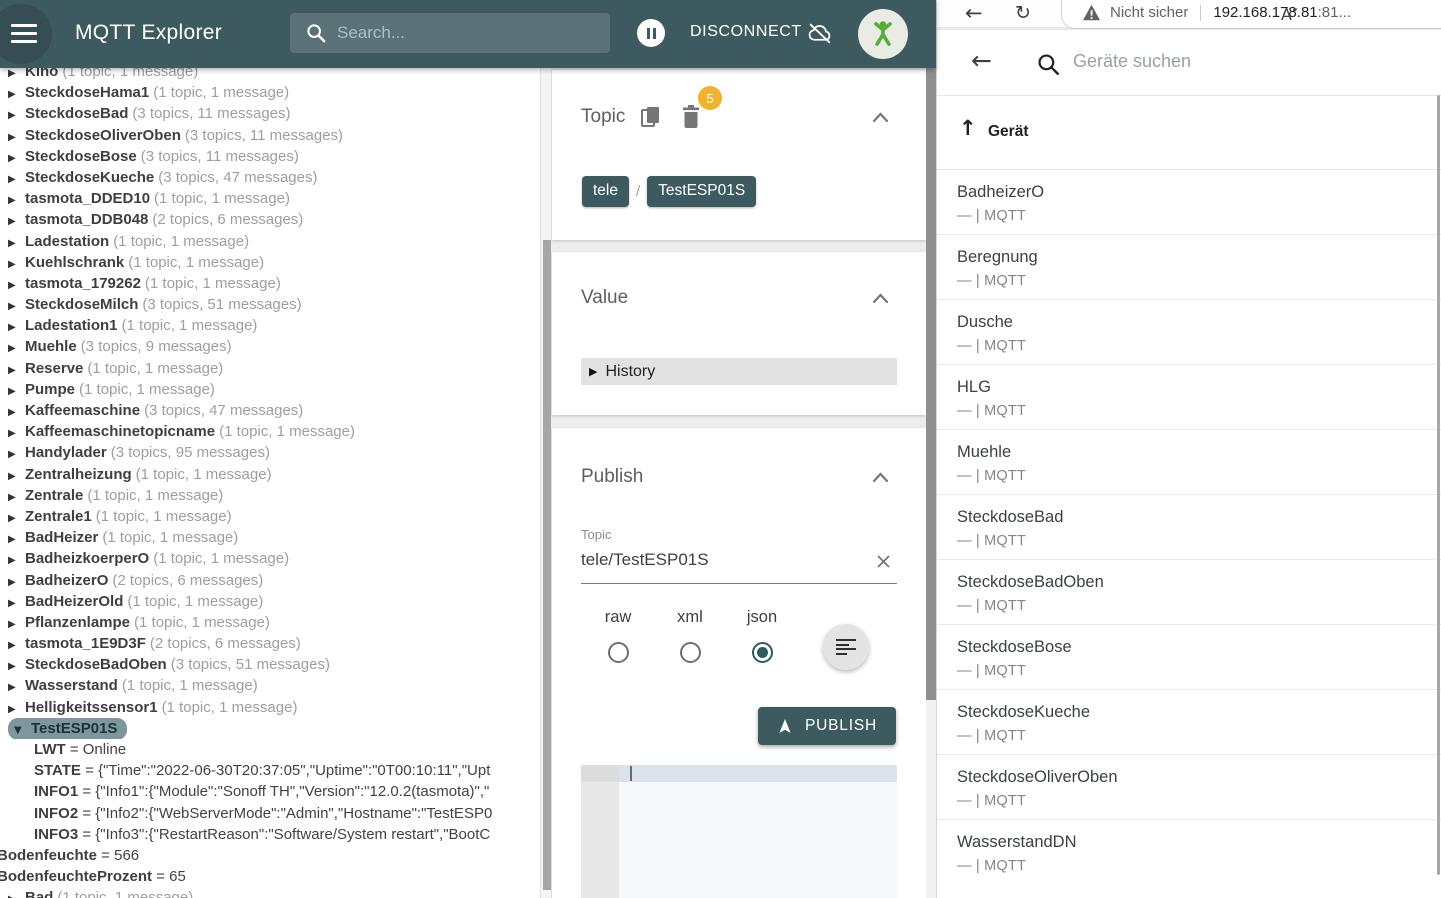 This screenshot has width=1441, height=898. What do you see at coordinates (981, 60) in the screenshot?
I see `page-back-icon: ←` at bounding box center [981, 60].